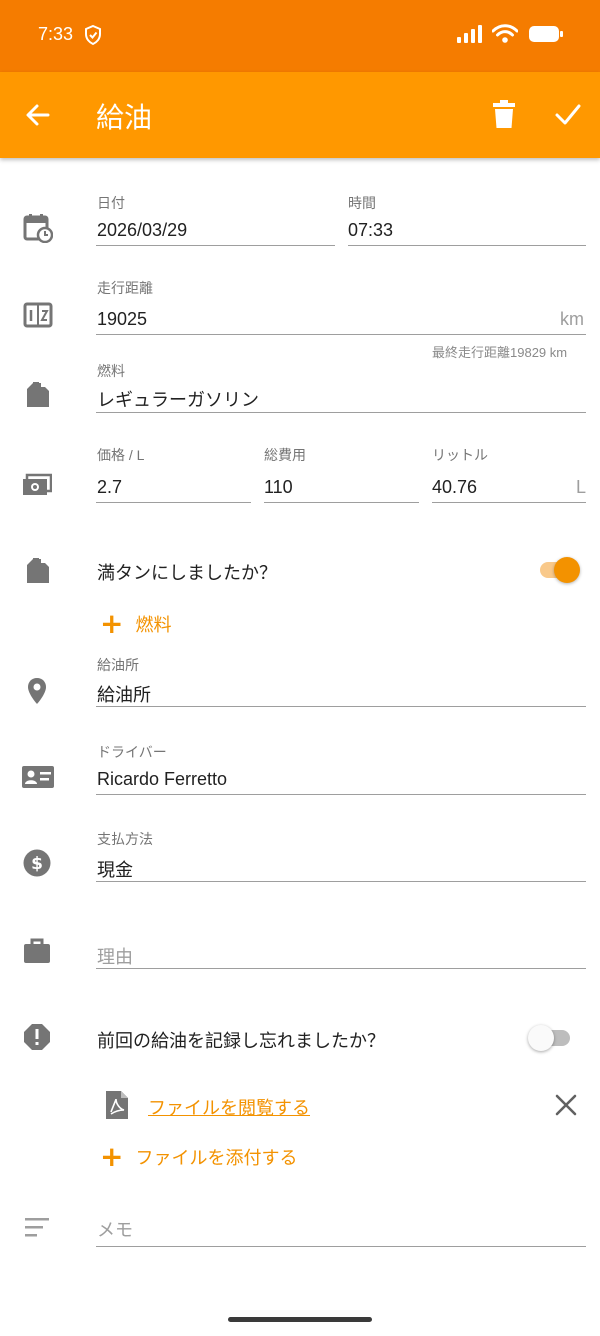  Describe the element at coordinates (132, 752) in the screenshot. I see `driver-label: ドライバー` at that location.